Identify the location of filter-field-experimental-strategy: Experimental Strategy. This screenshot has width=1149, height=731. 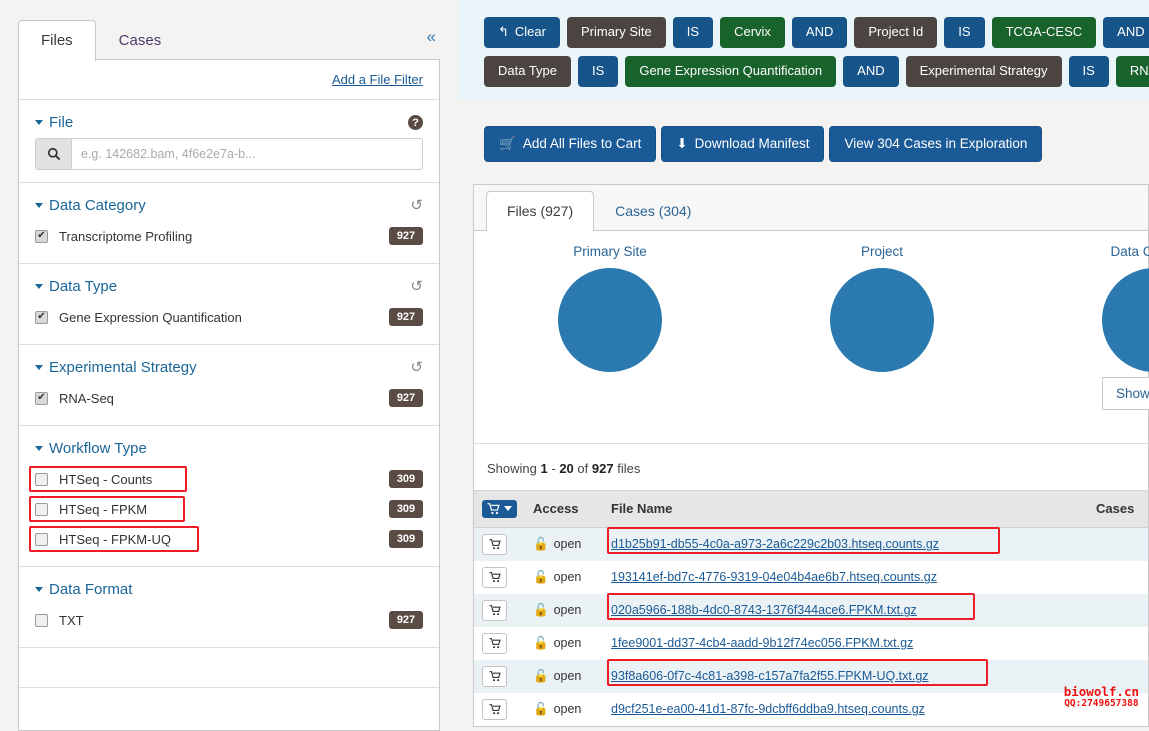
(983, 71).